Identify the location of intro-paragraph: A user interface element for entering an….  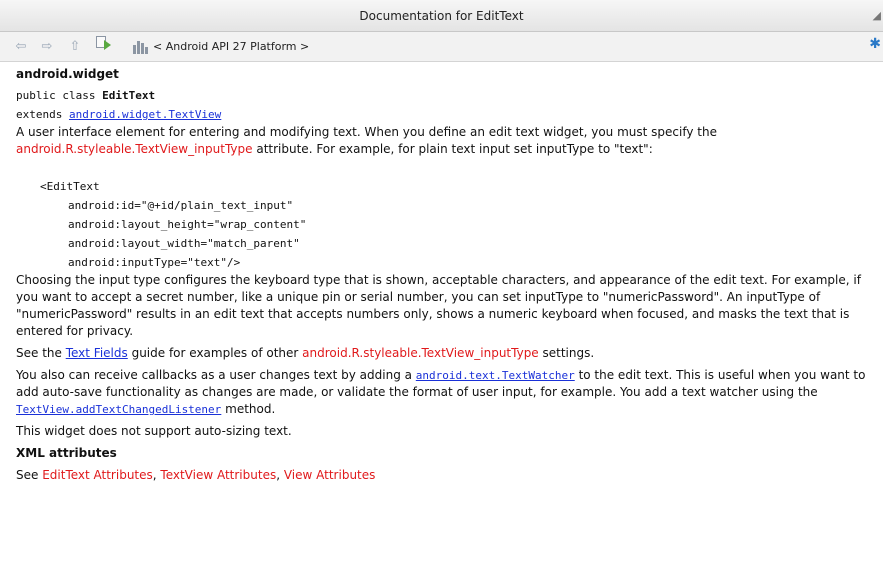
(449, 141).